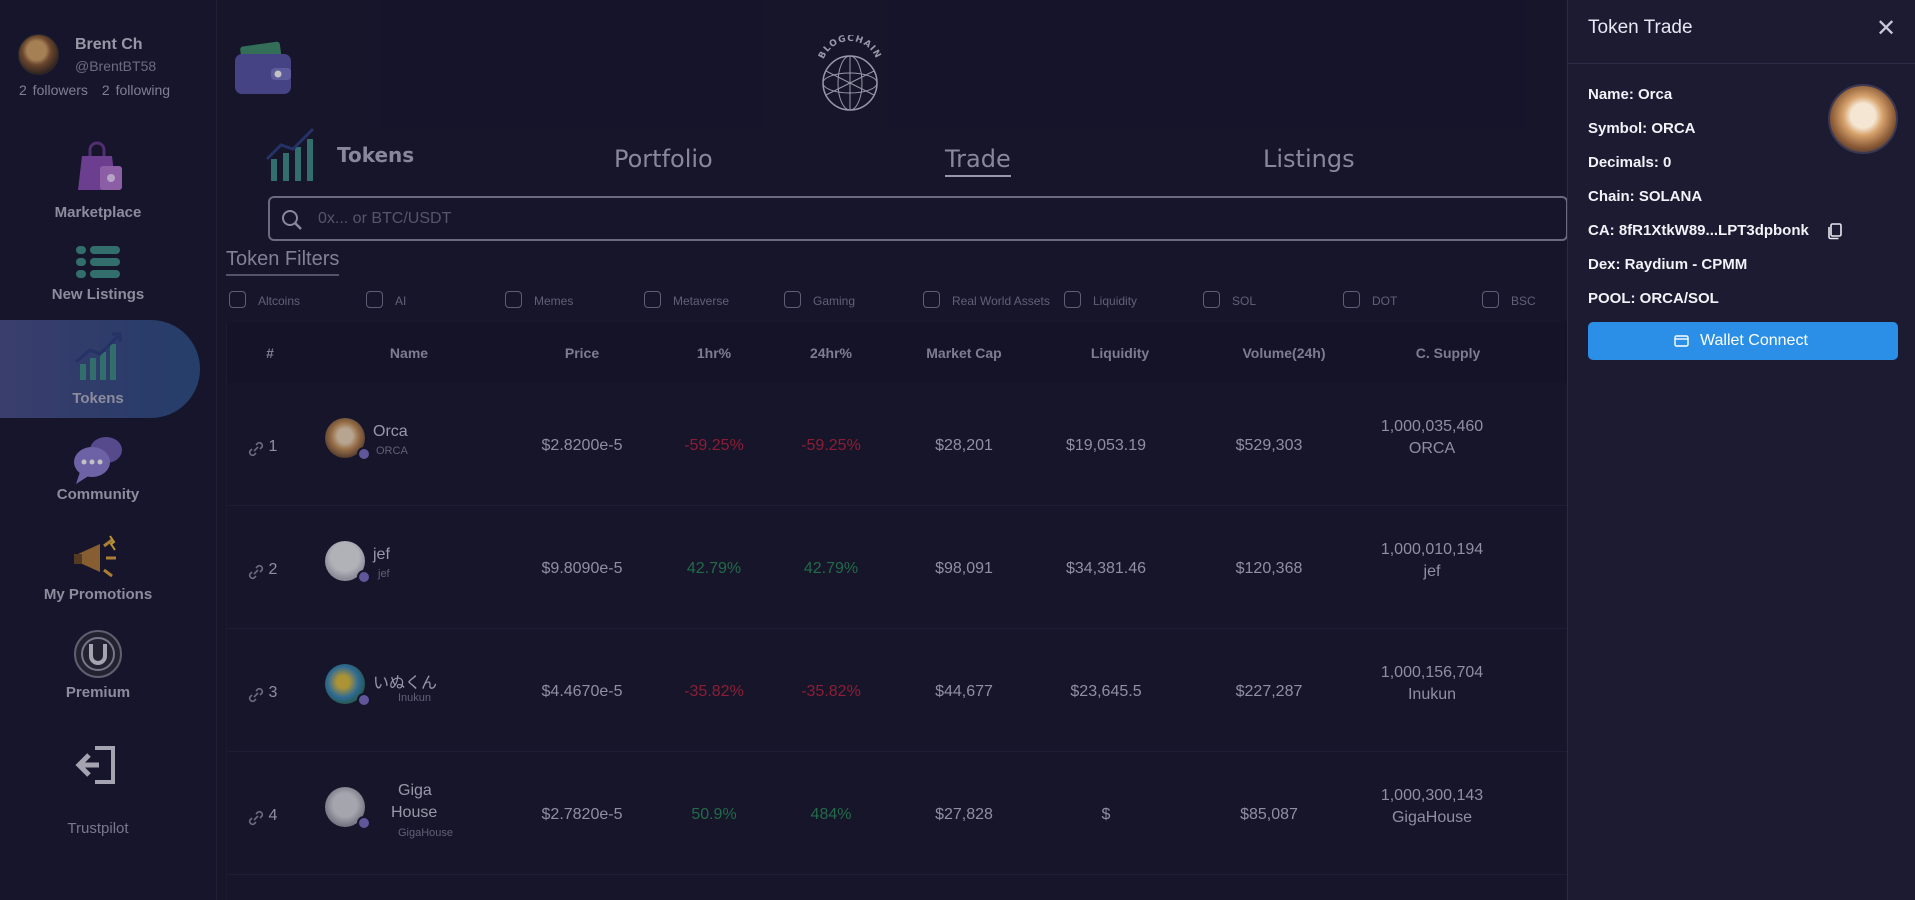 This screenshot has width=1915, height=900. What do you see at coordinates (663, 159) in the screenshot?
I see `tab-portfolio: Portfolio` at bounding box center [663, 159].